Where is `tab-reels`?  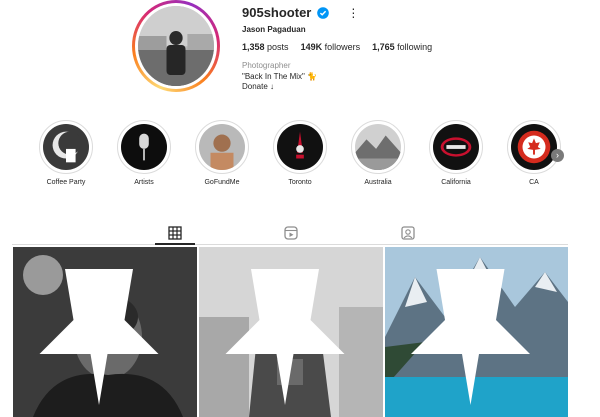
tab-reels is located at coordinates (291, 233).